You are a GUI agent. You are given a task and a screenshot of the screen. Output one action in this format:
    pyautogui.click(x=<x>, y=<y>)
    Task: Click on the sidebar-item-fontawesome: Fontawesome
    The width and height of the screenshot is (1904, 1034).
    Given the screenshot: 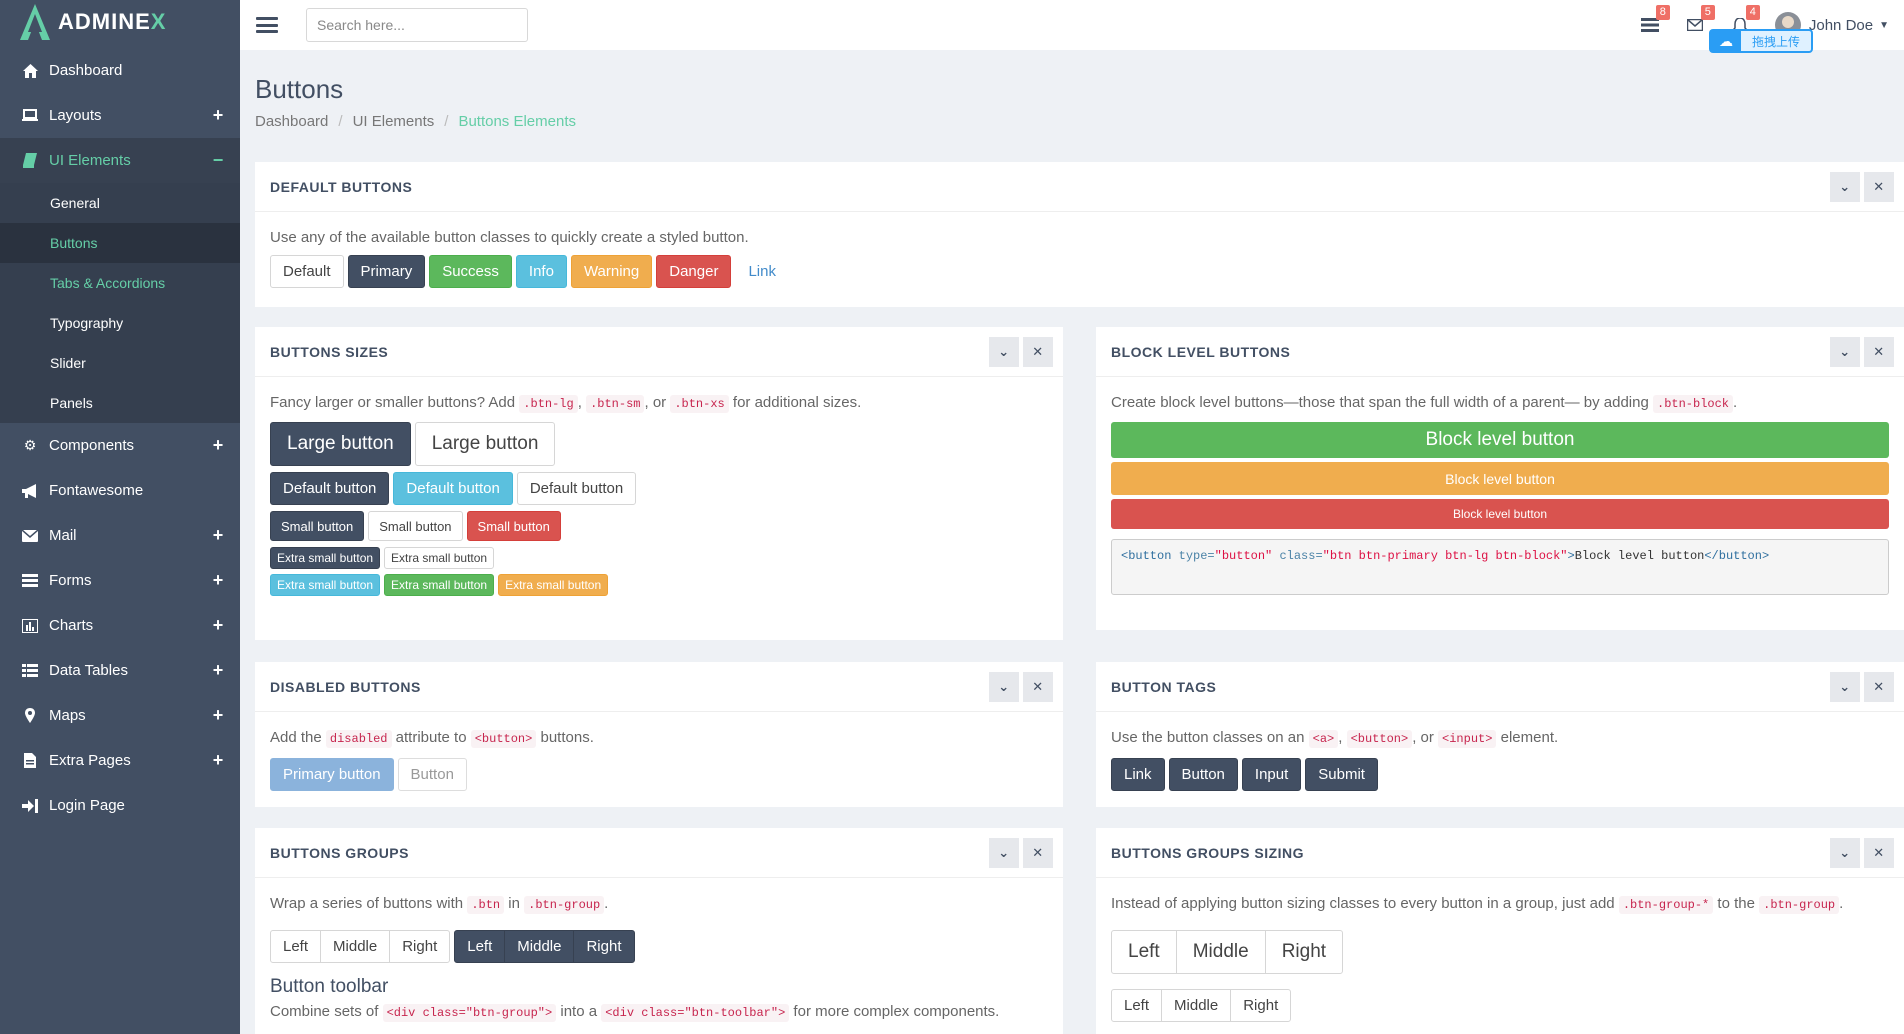 What is the action you would take?
    pyautogui.click(x=120, y=490)
    